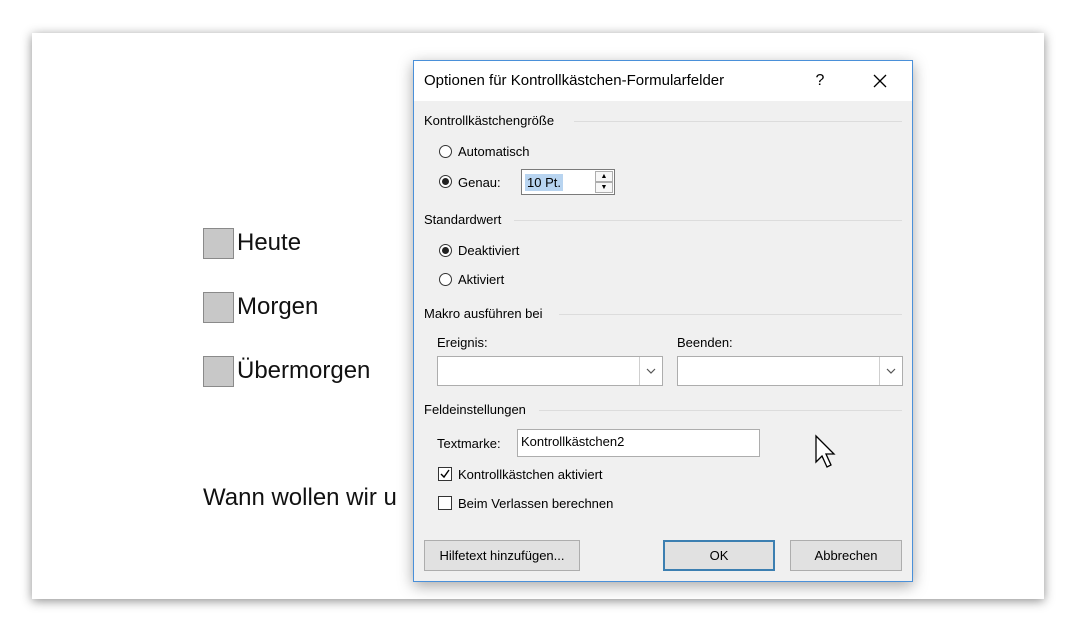 The height and width of the screenshot is (632, 1076). I want to click on default-disabled-label: Deaktiviert, so click(489, 250).